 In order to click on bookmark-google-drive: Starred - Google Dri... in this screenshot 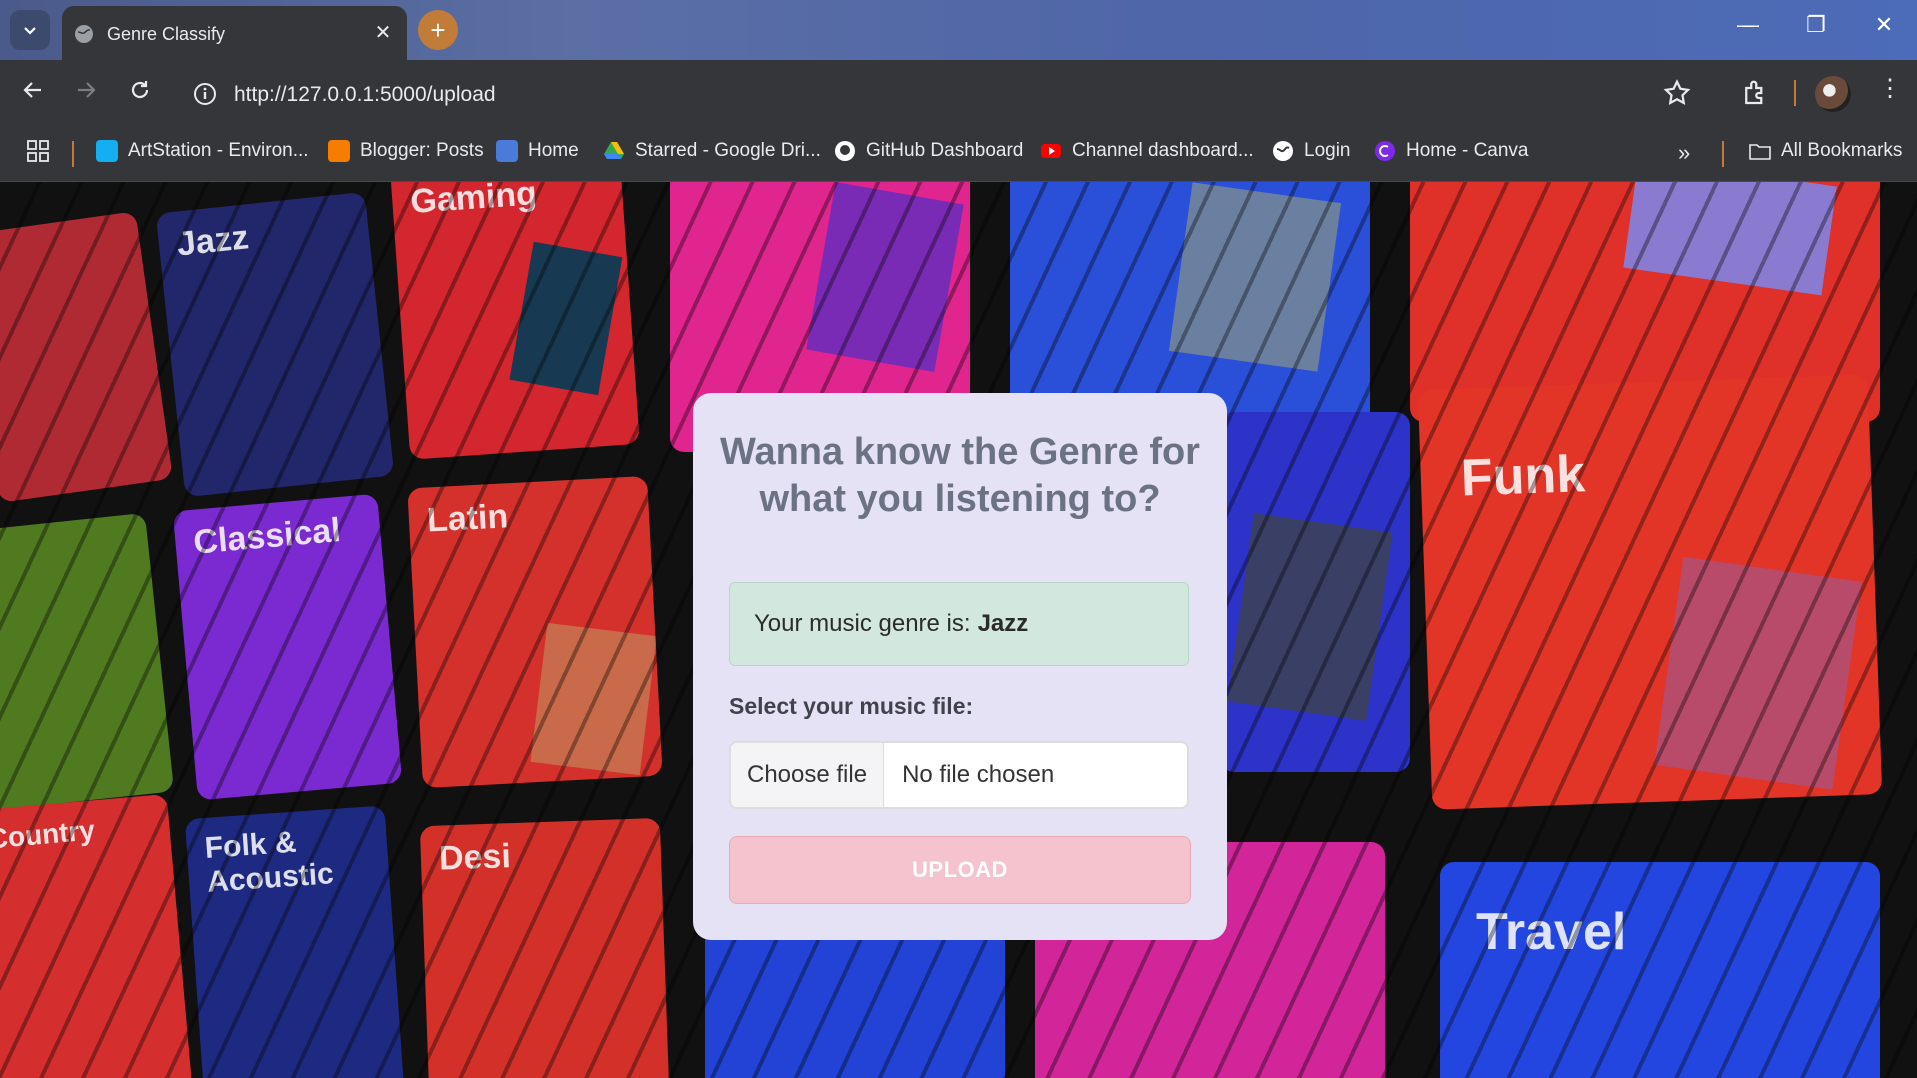, I will do `click(712, 151)`.